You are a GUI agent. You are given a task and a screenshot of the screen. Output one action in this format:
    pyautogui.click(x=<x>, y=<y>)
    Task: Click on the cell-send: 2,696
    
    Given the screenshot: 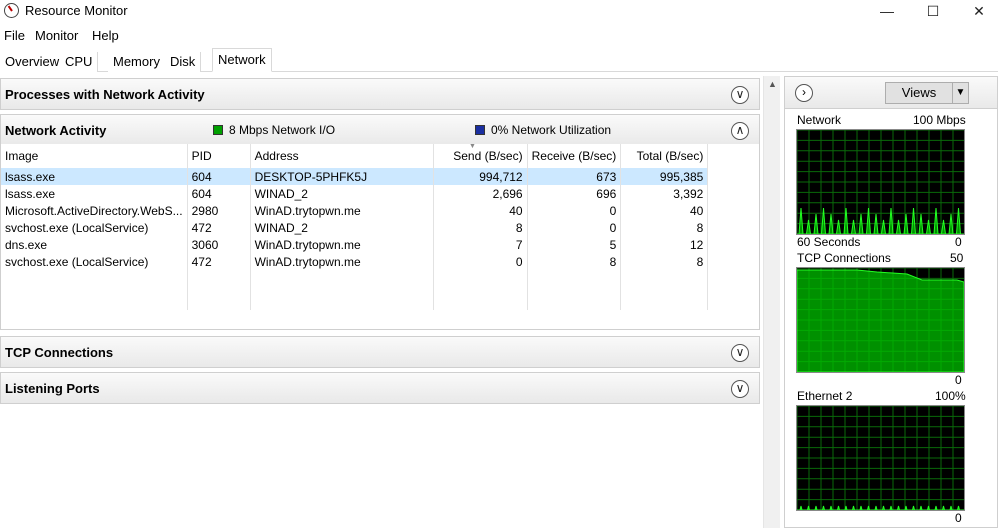 What is the action you would take?
    pyautogui.click(x=480, y=193)
    